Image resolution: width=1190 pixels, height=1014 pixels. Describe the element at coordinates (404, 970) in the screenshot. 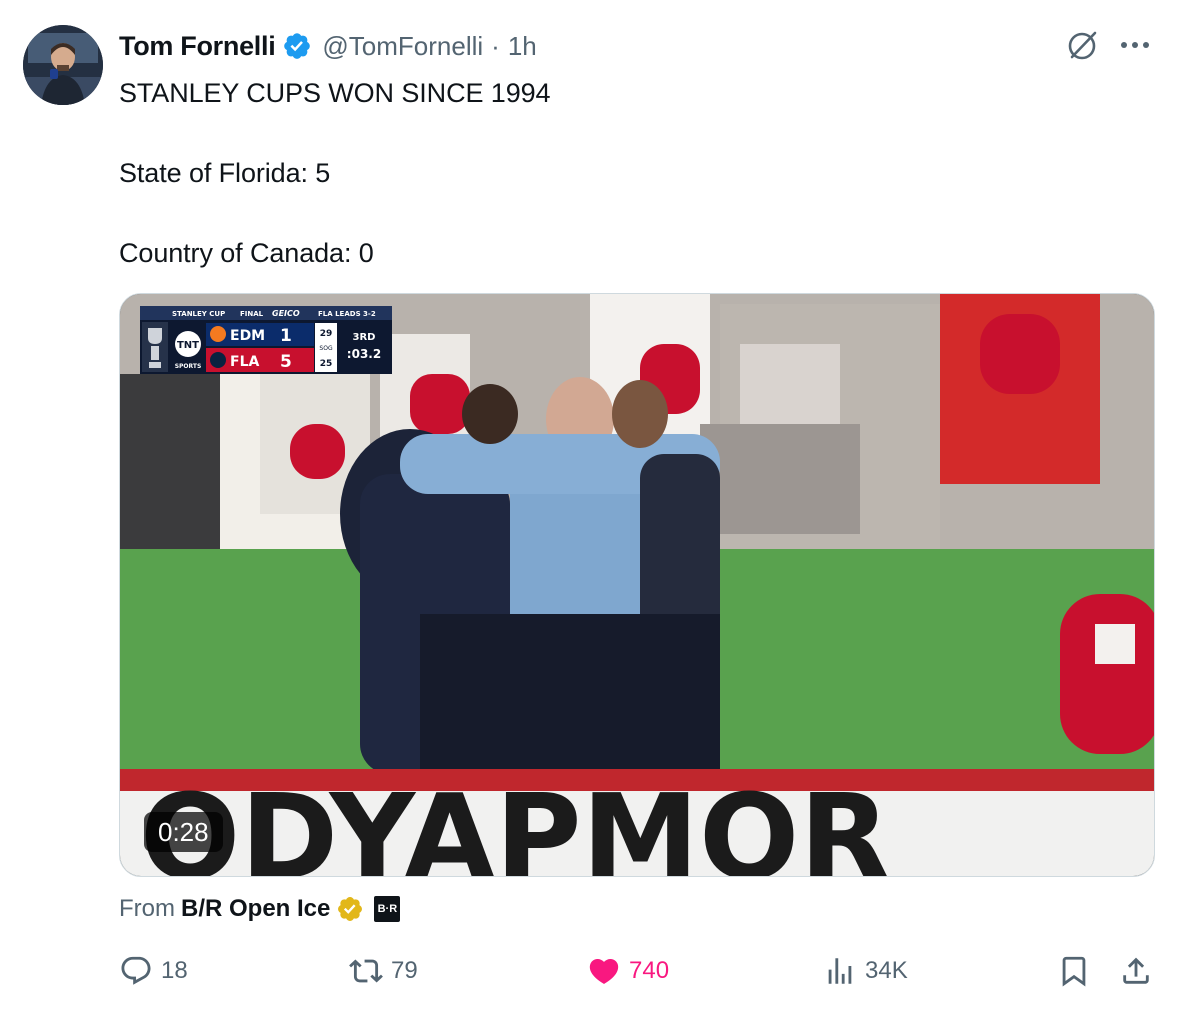

I see `repost-count: 79` at that location.